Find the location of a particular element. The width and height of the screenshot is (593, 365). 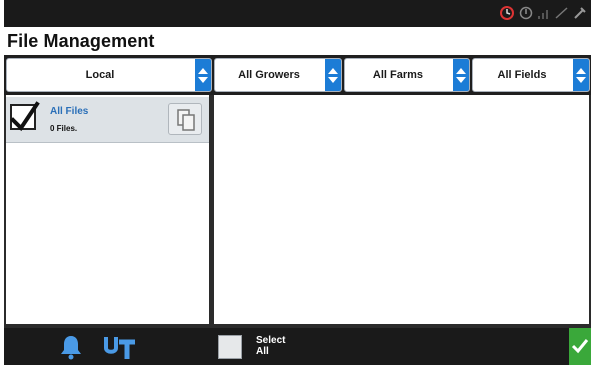

ut-icon is located at coordinates (120, 349).